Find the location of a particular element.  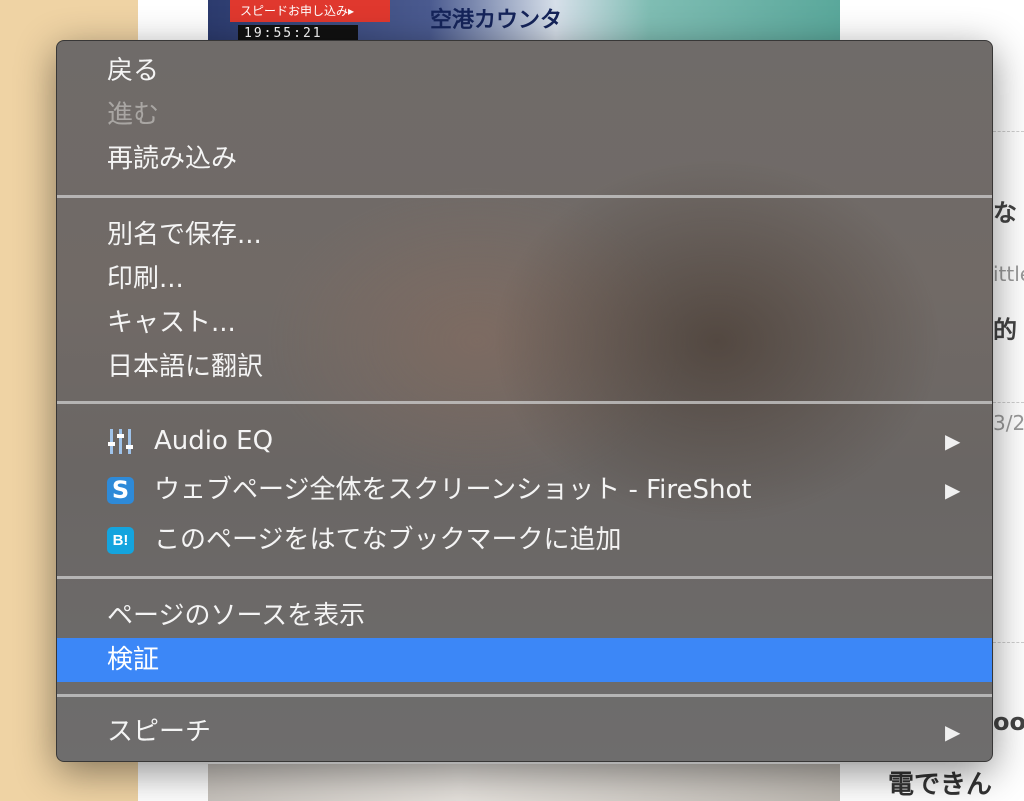

side-text-fragment: 3/2 is located at coordinates (1008, 423).